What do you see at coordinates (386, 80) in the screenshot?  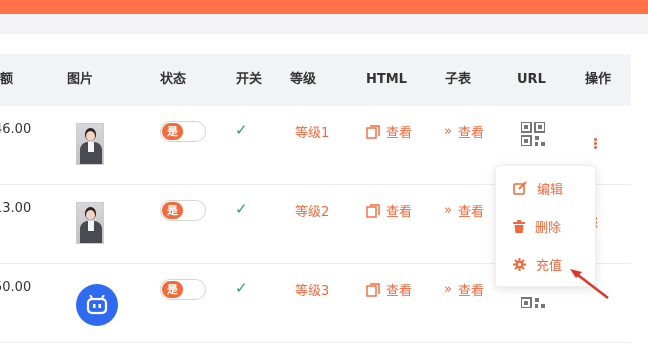 I see `header-html: HTML` at bounding box center [386, 80].